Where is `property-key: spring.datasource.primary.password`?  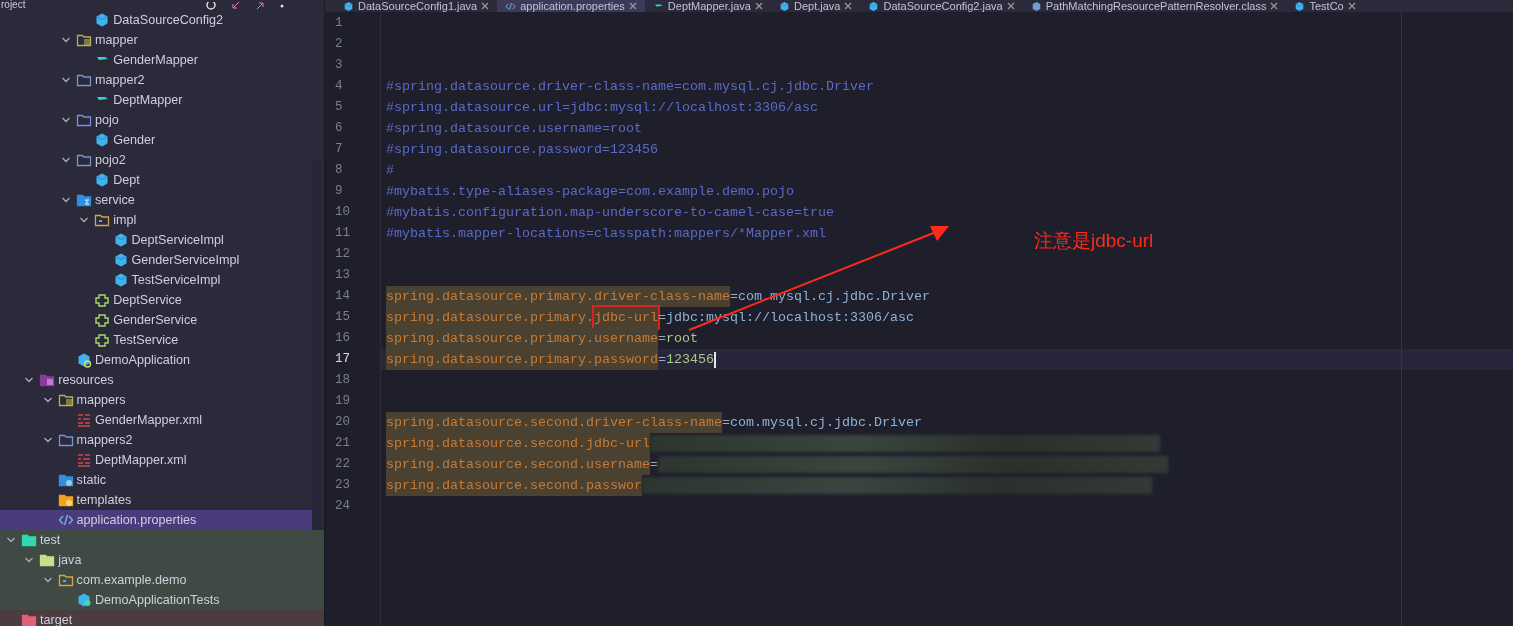 property-key: spring.datasource.primary.password is located at coordinates (522, 359).